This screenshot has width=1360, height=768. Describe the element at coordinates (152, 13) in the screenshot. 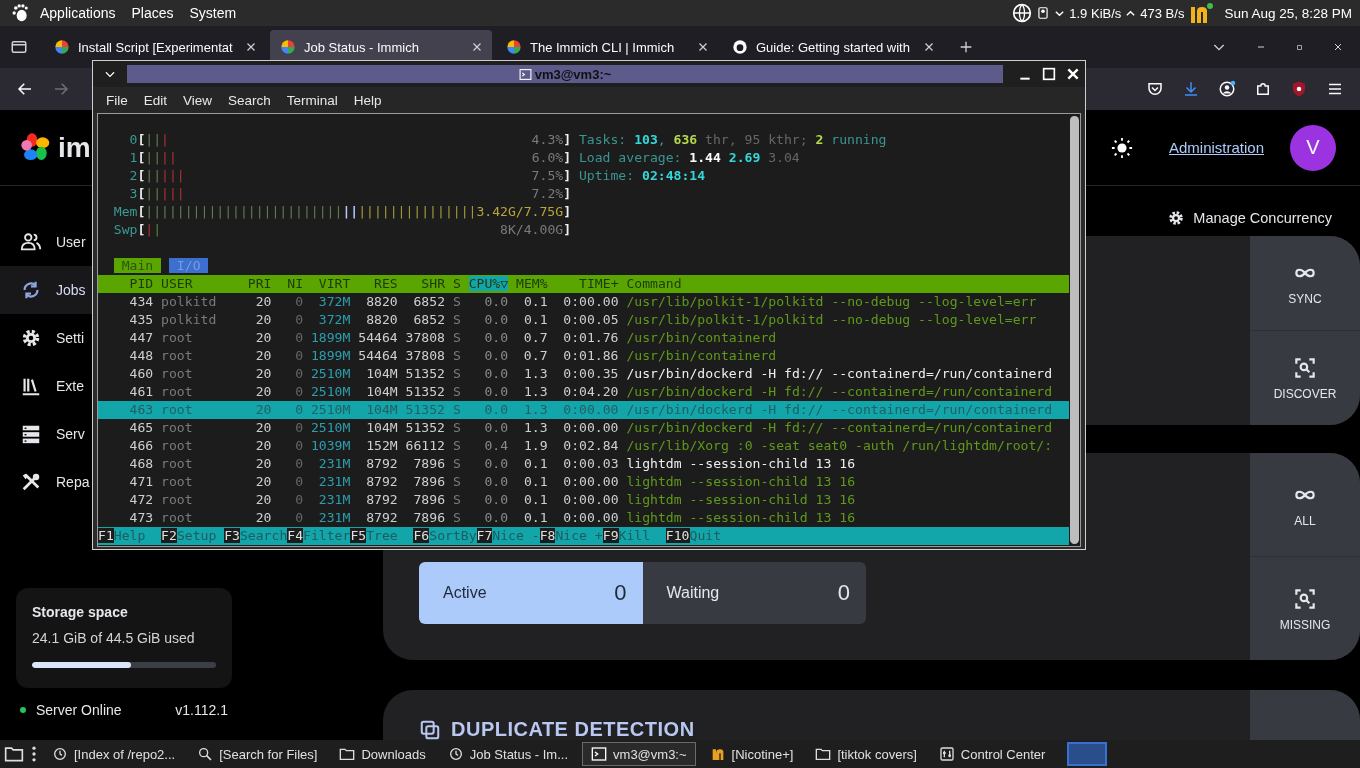

I see `menu-item: Places` at that location.